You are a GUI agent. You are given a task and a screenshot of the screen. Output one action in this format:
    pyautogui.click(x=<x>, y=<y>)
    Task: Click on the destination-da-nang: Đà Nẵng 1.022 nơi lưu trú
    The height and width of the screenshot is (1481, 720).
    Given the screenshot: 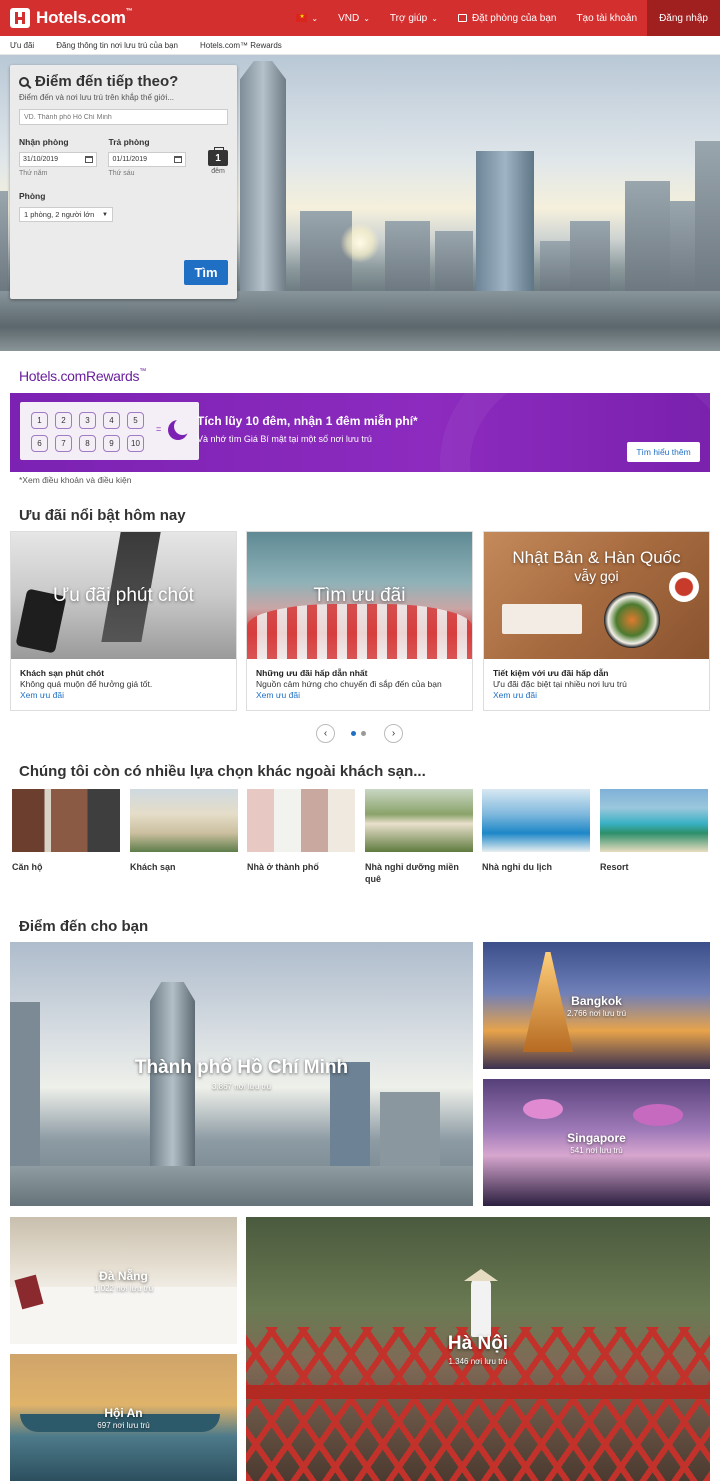 What is the action you would take?
    pyautogui.click(x=123, y=1280)
    